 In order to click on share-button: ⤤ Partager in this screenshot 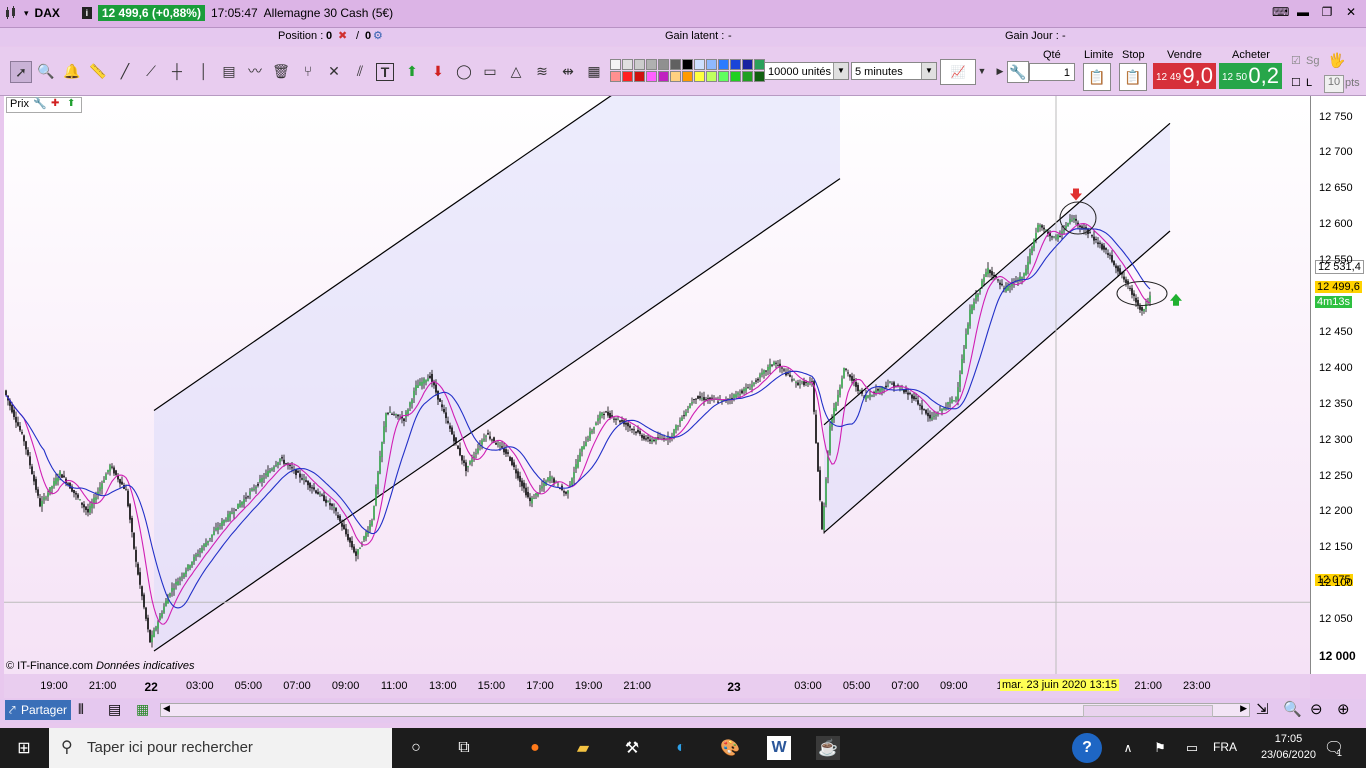, I will do `click(38, 710)`.